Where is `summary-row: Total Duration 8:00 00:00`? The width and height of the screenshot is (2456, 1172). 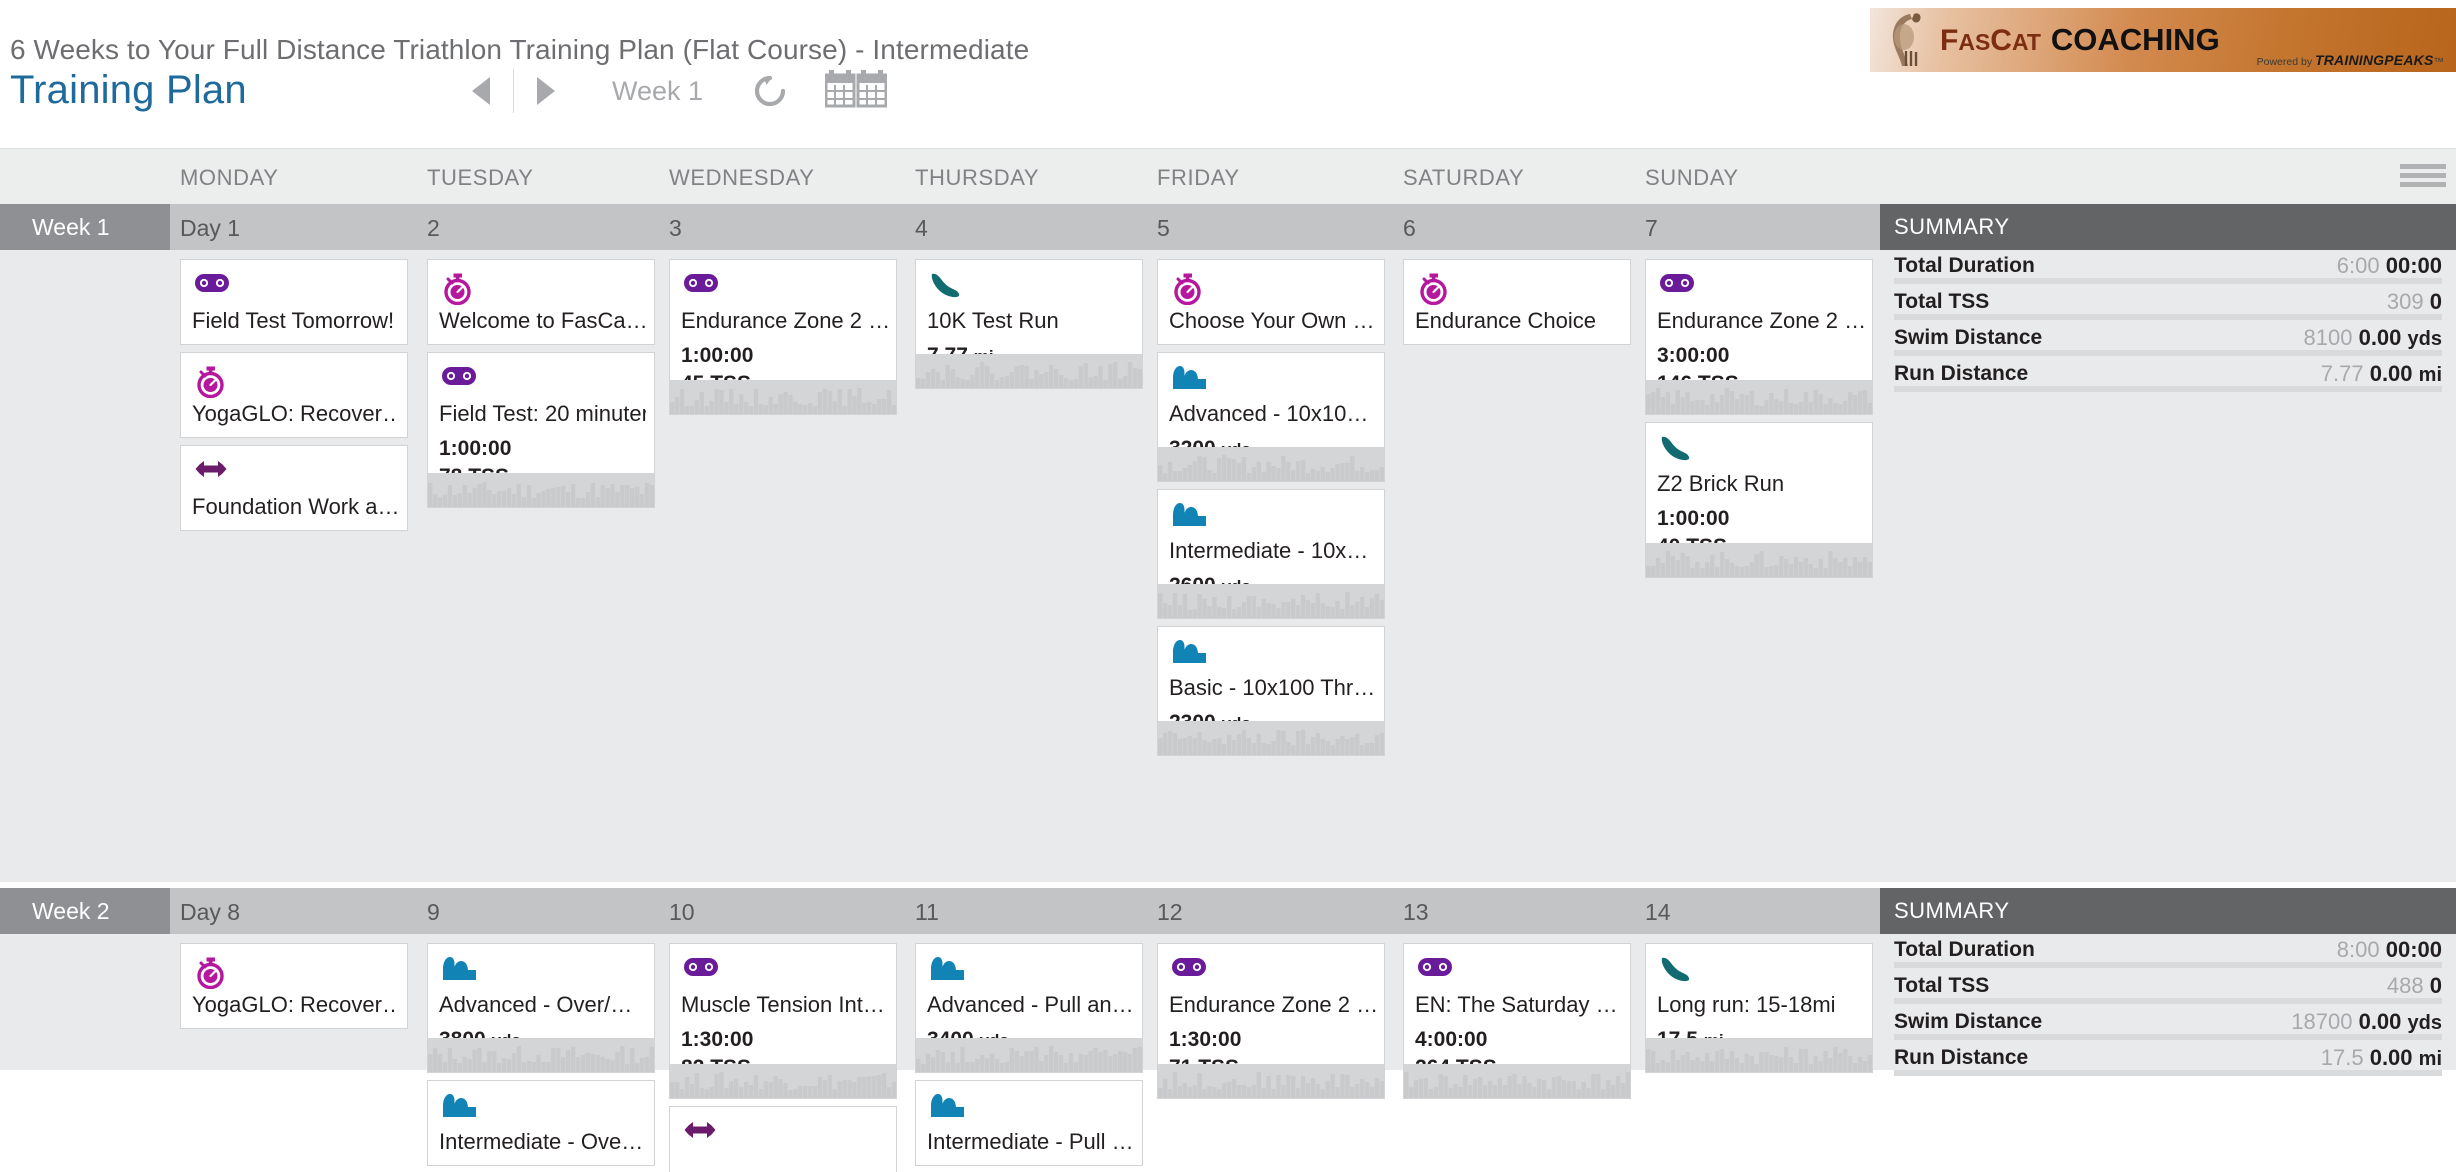
summary-row: Total Duration 8:00 00:00 is located at coordinates (2168, 952).